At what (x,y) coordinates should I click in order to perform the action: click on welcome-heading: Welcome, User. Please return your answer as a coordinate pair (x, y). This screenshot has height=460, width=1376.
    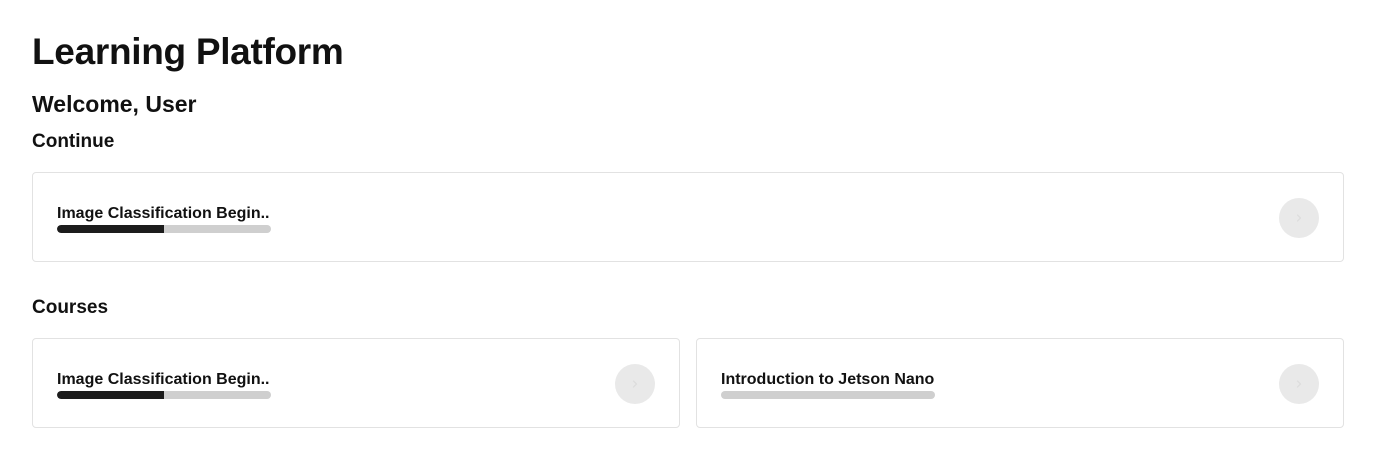
    Looking at the image, I should click on (114, 104).